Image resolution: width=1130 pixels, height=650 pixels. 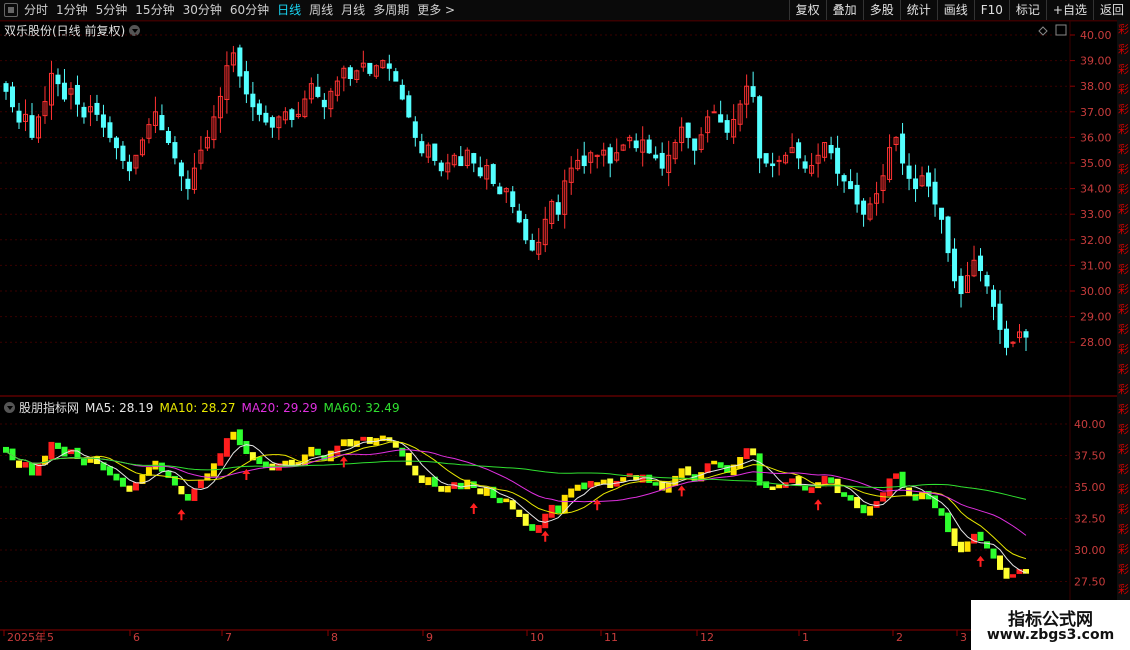 I want to click on indicator-dropdown-icon, so click(x=9, y=407).